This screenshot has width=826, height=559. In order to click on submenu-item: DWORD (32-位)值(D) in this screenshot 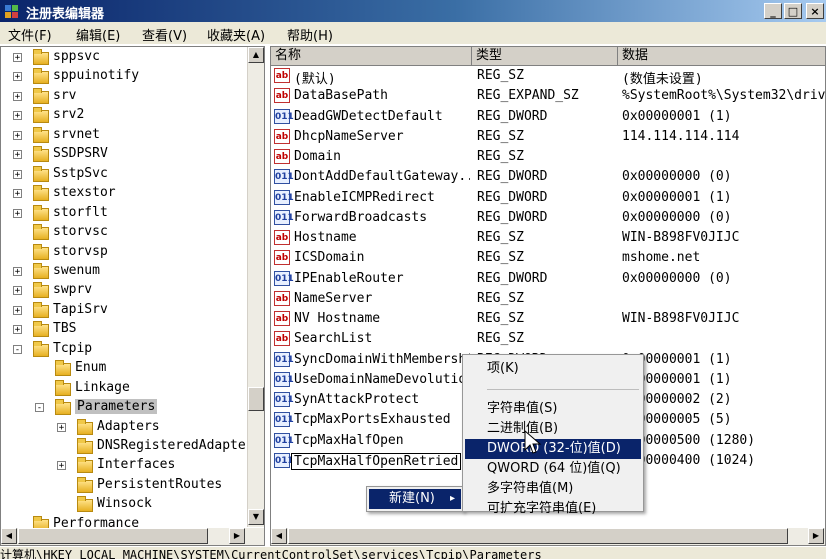, I will do `click(553, 449)`.